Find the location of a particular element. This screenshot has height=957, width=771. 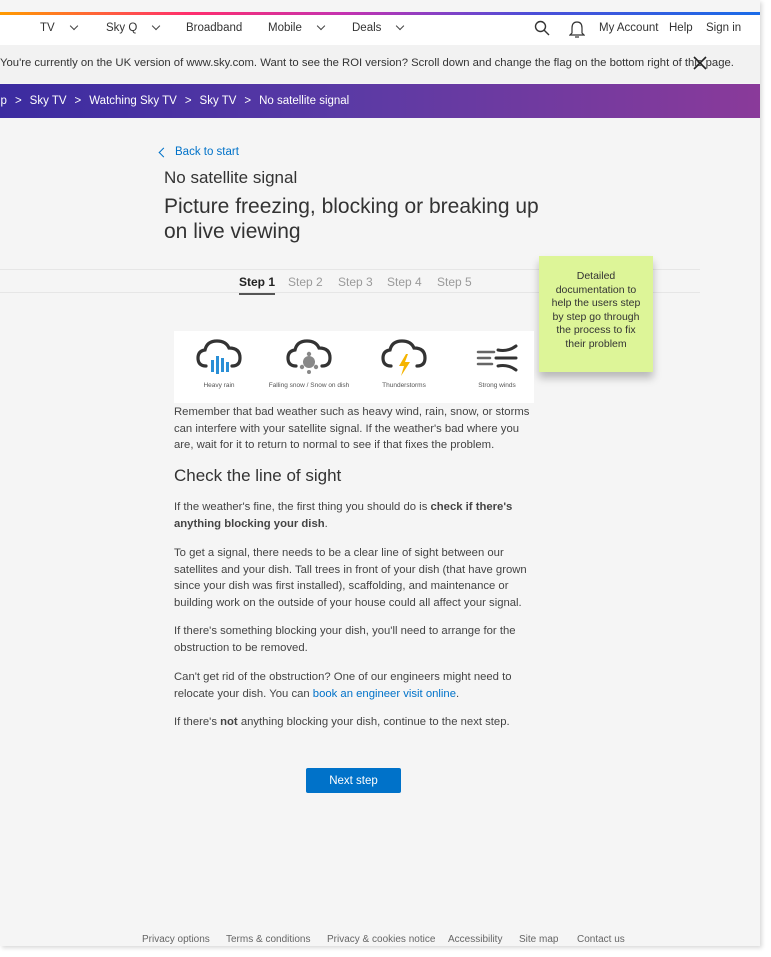

bold-text: not is located at coordinates (229, 722).